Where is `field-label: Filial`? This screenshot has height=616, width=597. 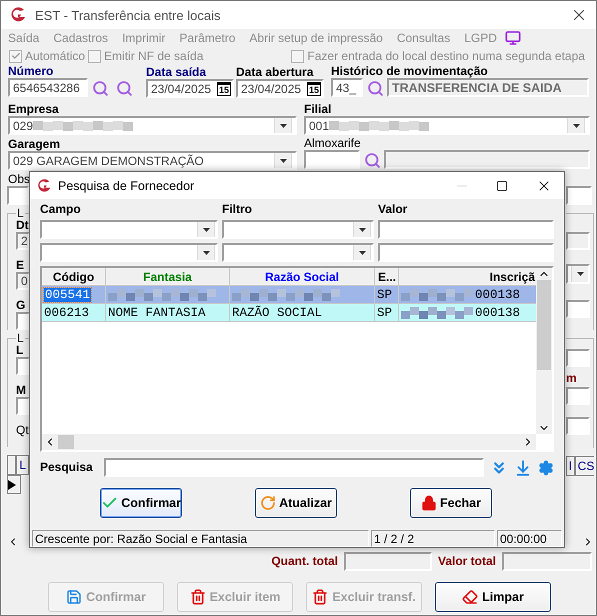
field-label: Filial is located at coordinates (318, 109).